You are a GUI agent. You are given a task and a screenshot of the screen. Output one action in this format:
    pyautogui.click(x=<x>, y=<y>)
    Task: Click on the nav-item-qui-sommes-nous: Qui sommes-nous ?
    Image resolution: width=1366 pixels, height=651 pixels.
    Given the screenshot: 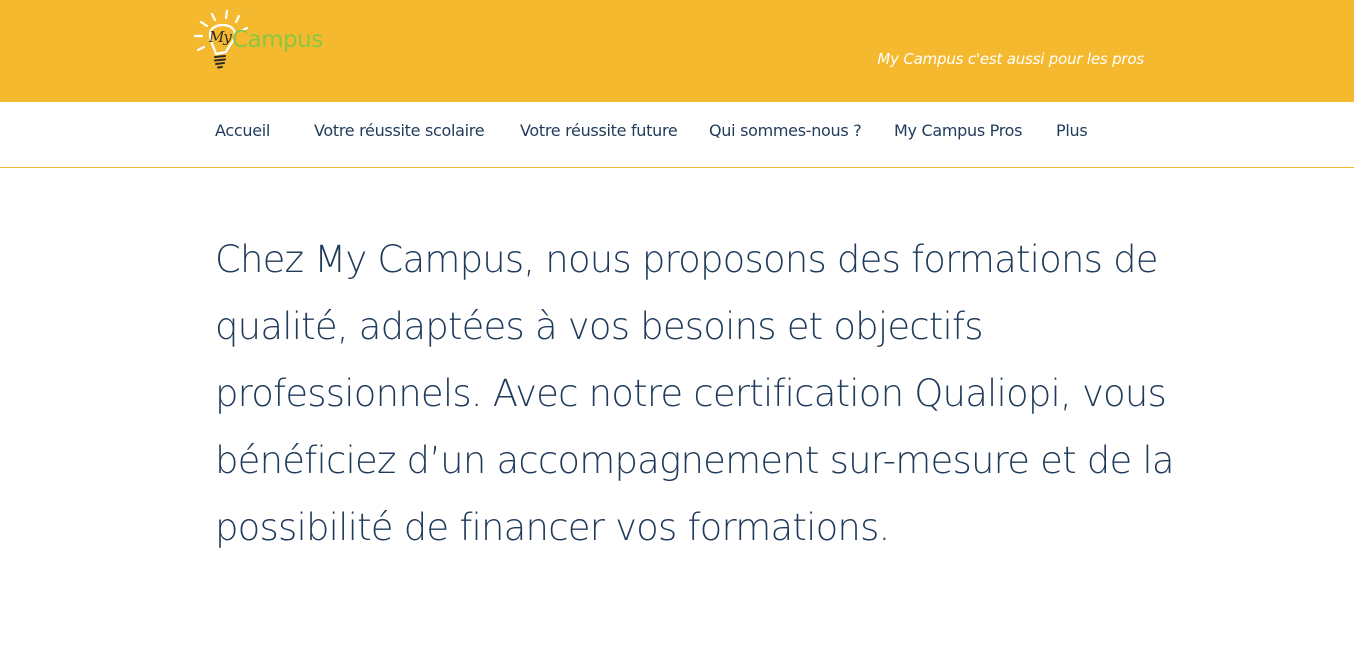 What is the action you would take?
    pyautogui.click(x=785, y=130)
    